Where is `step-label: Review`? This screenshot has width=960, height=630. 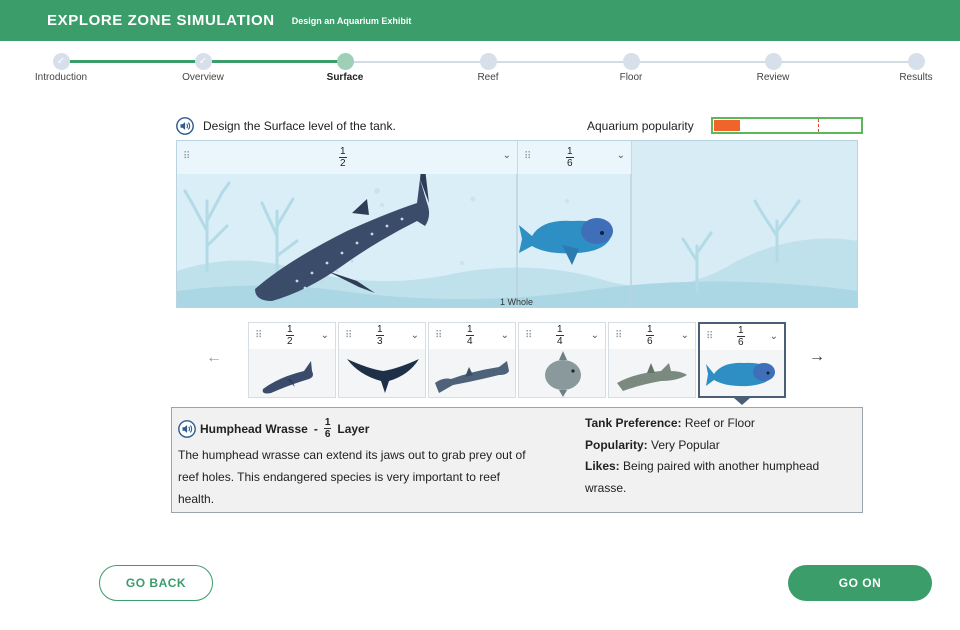 step-label: Review is located at coordinates (773, 77).